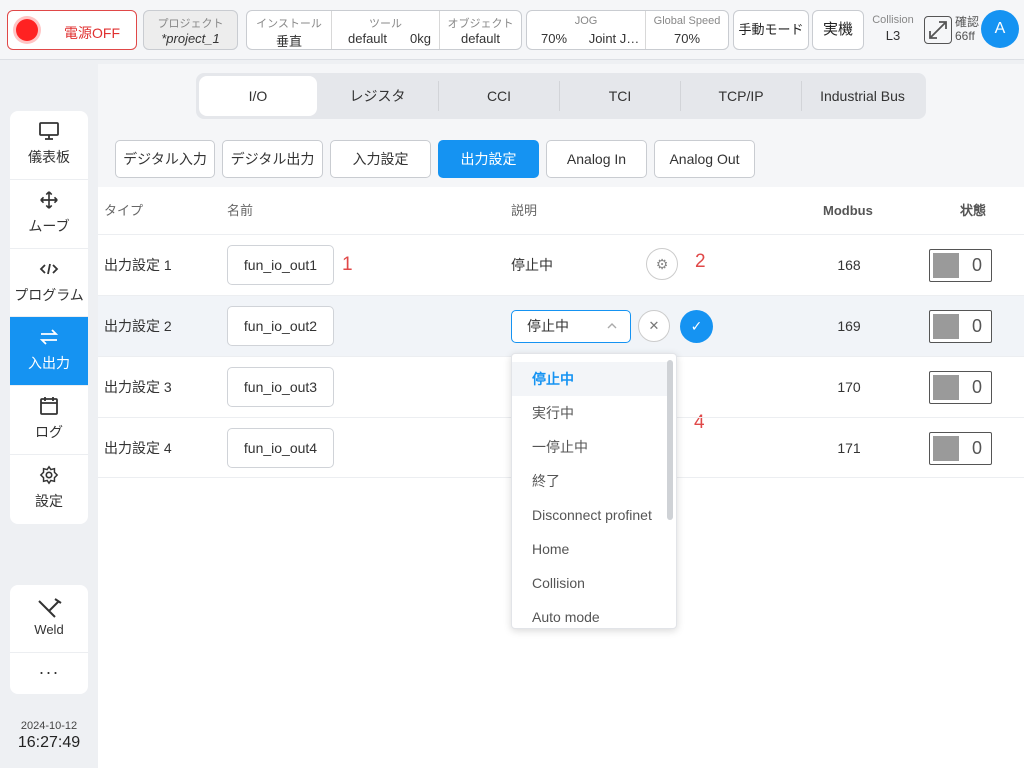  Describe the element at coordinates (592, 447) in the screenshot. I see `dropdown-option: 一停止中` at that location.